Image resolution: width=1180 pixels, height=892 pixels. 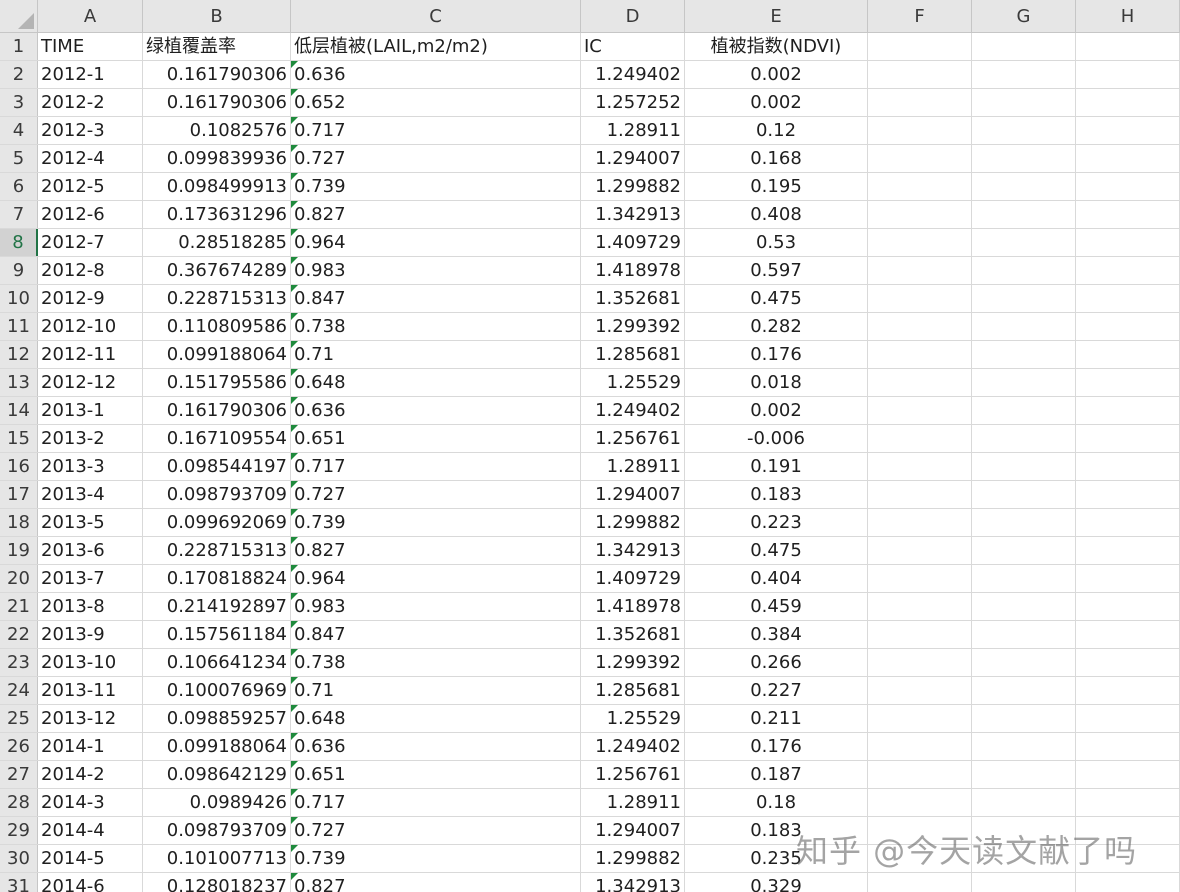 I want to click on row-header: 7, so click(x=19, y=214).